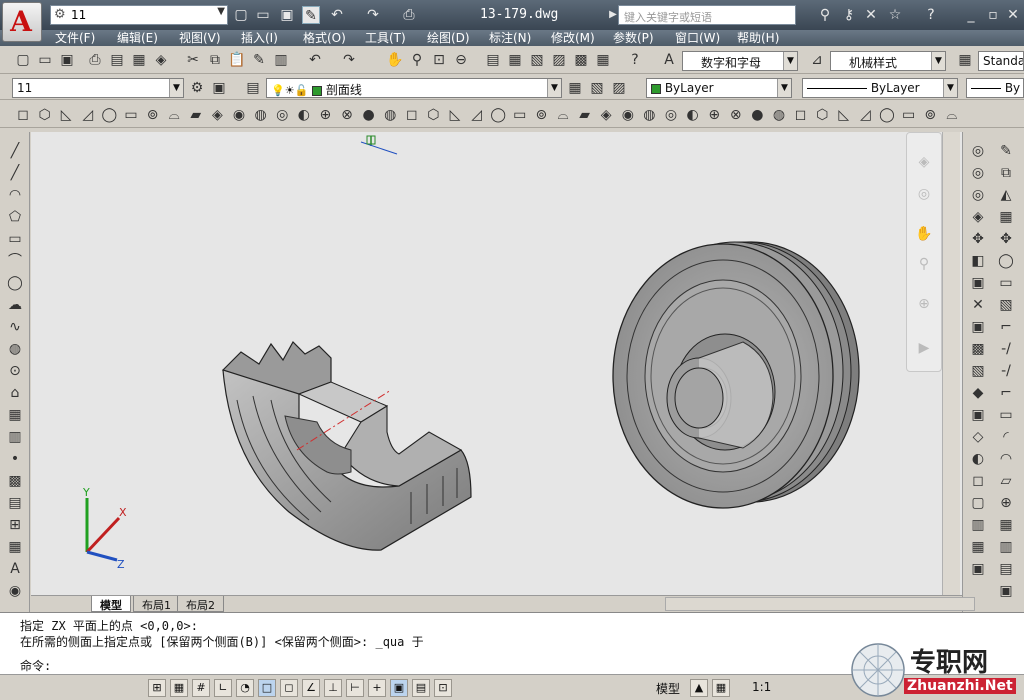  What do you see at coordinates (217, 115) in the screenshot?
I see `modeling-tool-icon: ◈` at bounding box center [217, 115].